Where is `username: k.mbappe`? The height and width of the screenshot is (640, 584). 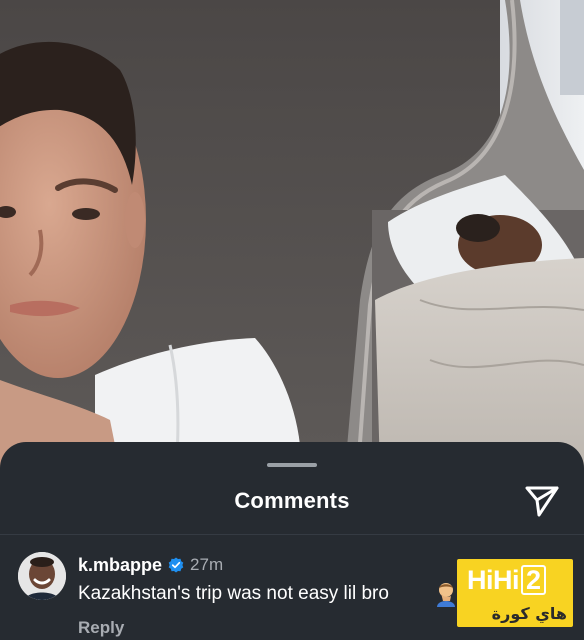
username: k.mbappe is located at coordinates (120, 565).